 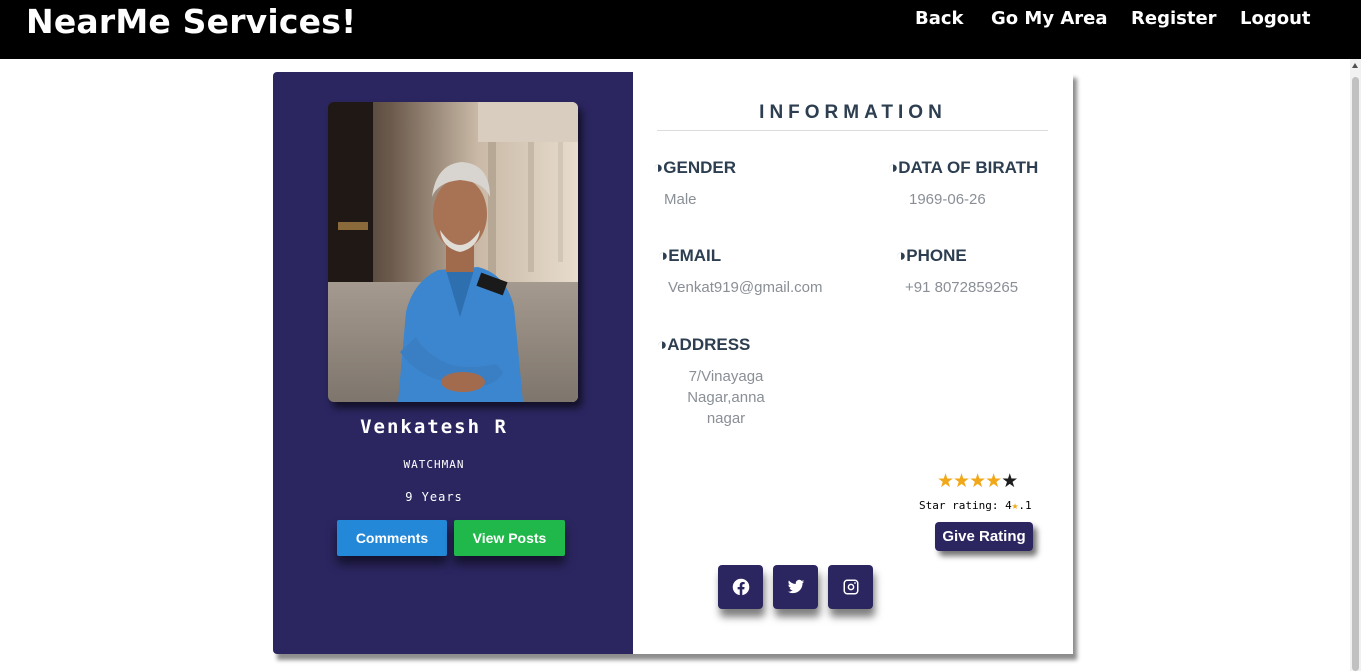 I want to click on facebook-icon, so click(x=740, y=587).